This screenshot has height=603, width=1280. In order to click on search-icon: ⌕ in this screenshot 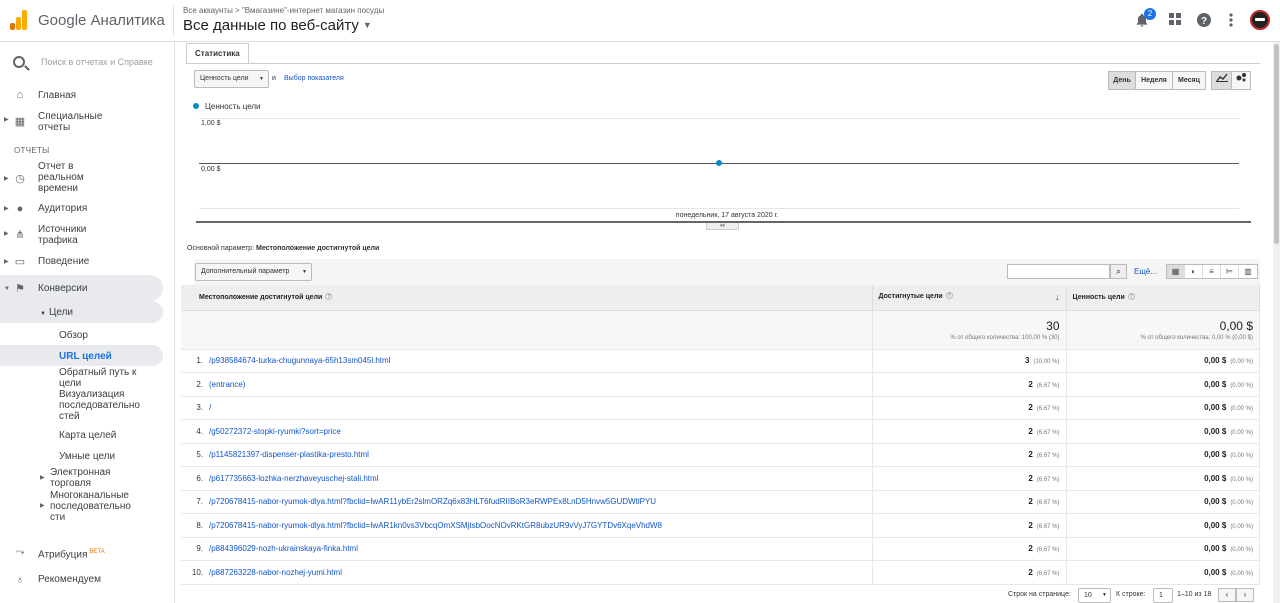, I will do `click(1118, 271)`.